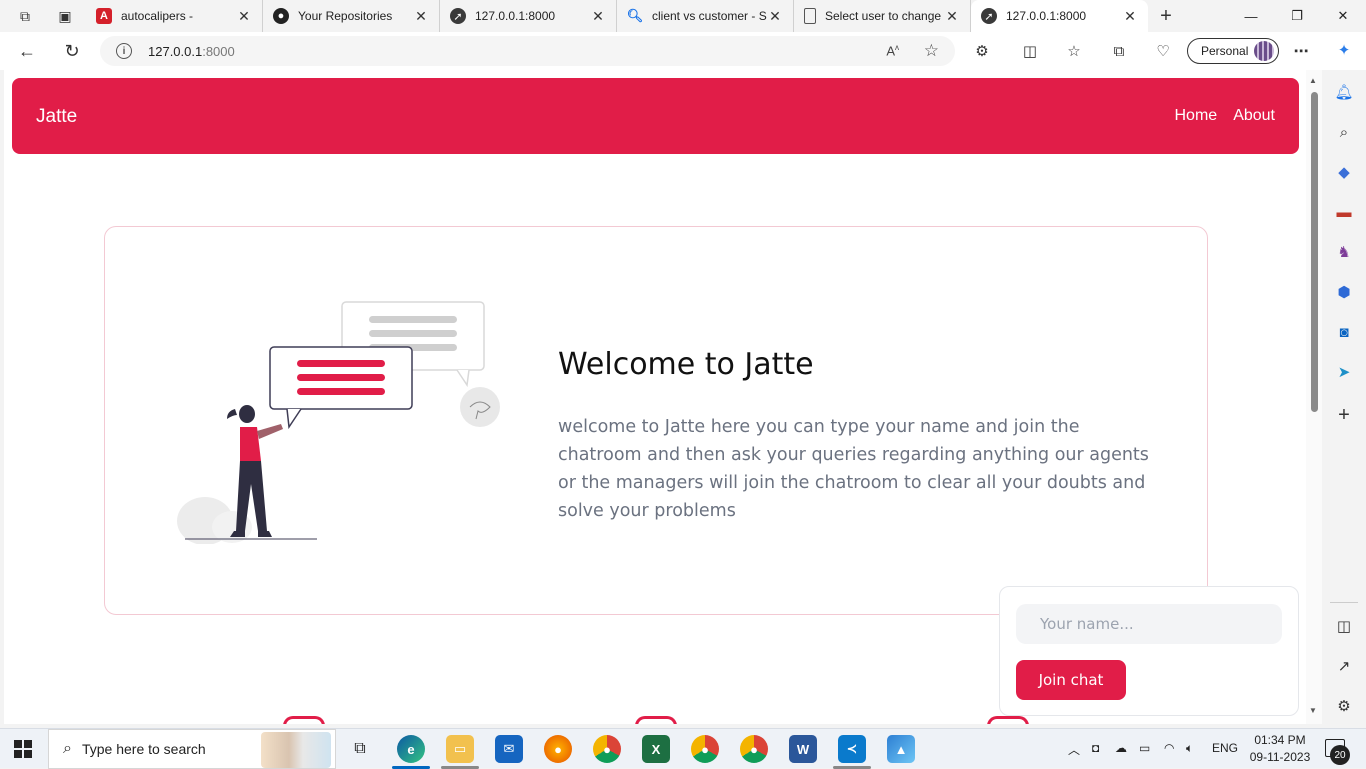 This screenshot has height=769, width=1366. What do you see at coordinates (705, 749) in the screenshot?
I see `chrome-profile-icon: ●` at bounding box center [705, 749].